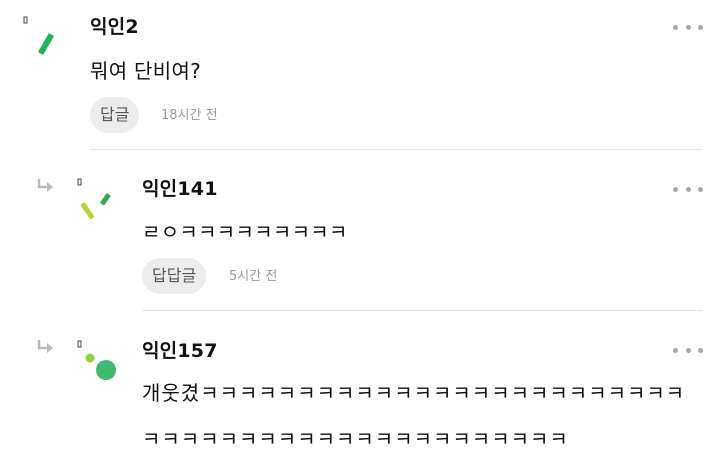  I want to click on timestamp: 18시간 전, so click(189, 115).